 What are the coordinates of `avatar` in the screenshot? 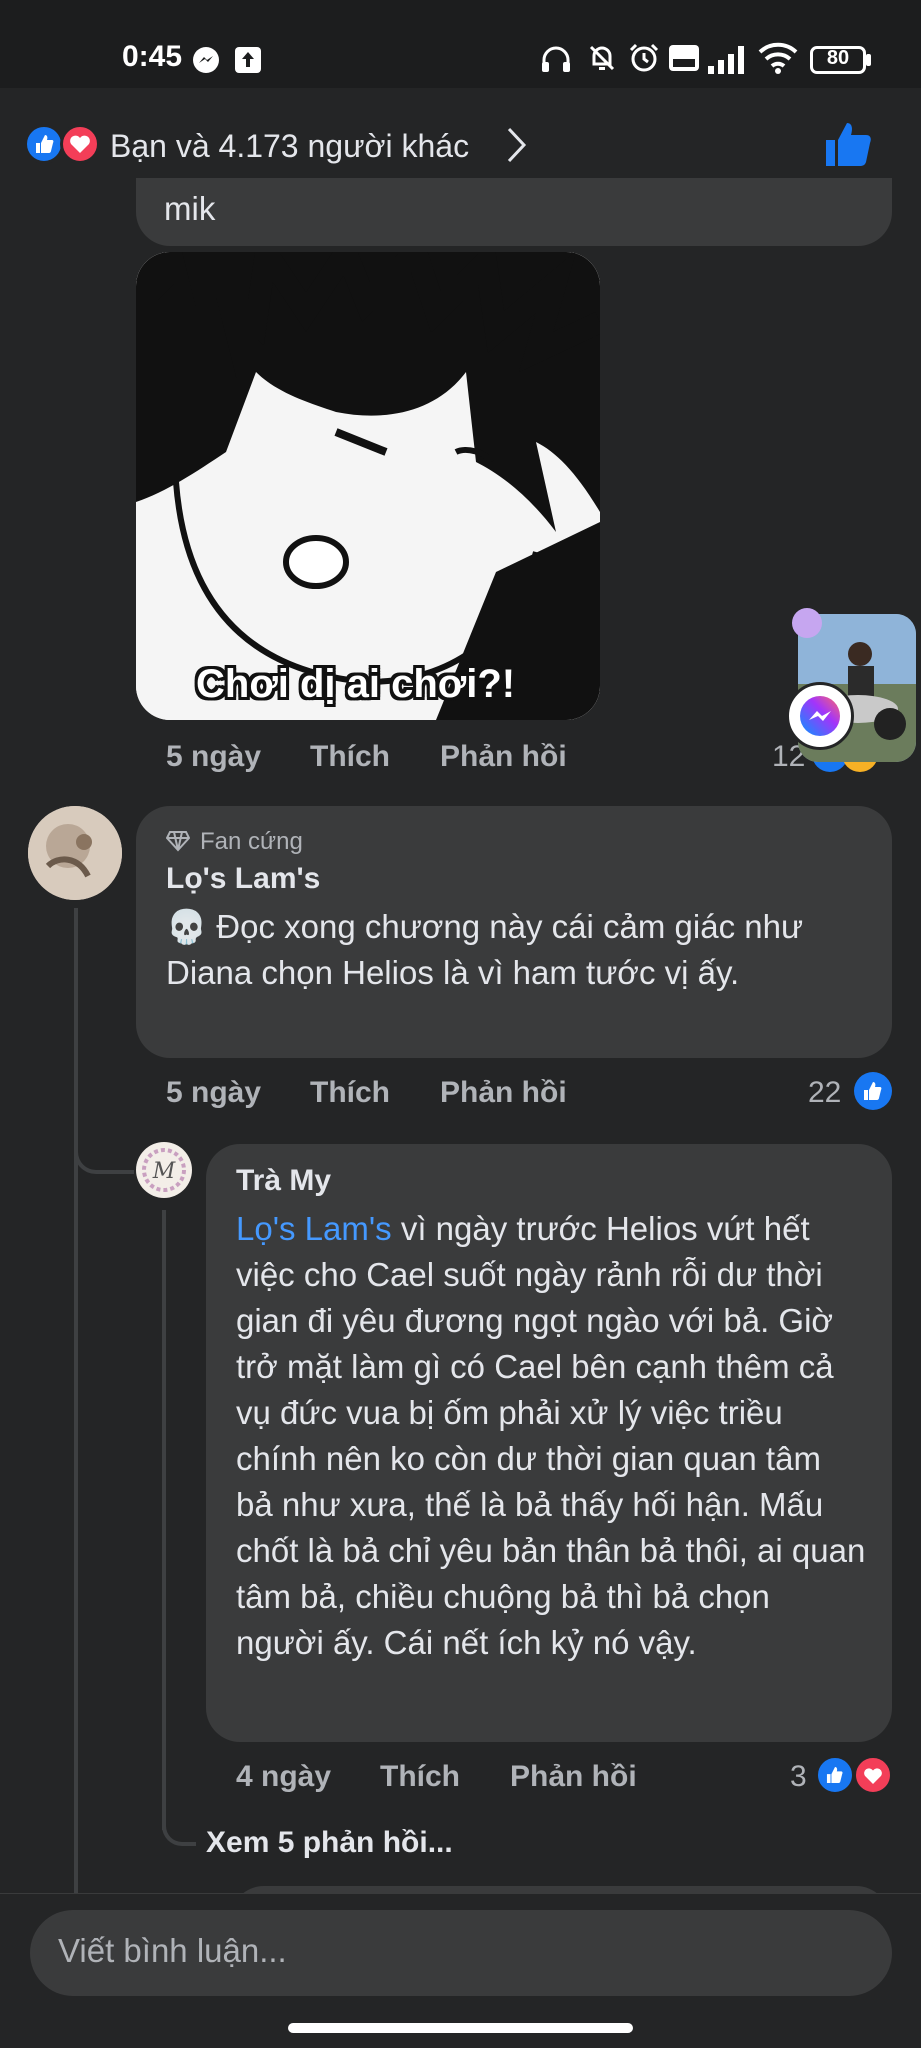 It's located at (75, 853).